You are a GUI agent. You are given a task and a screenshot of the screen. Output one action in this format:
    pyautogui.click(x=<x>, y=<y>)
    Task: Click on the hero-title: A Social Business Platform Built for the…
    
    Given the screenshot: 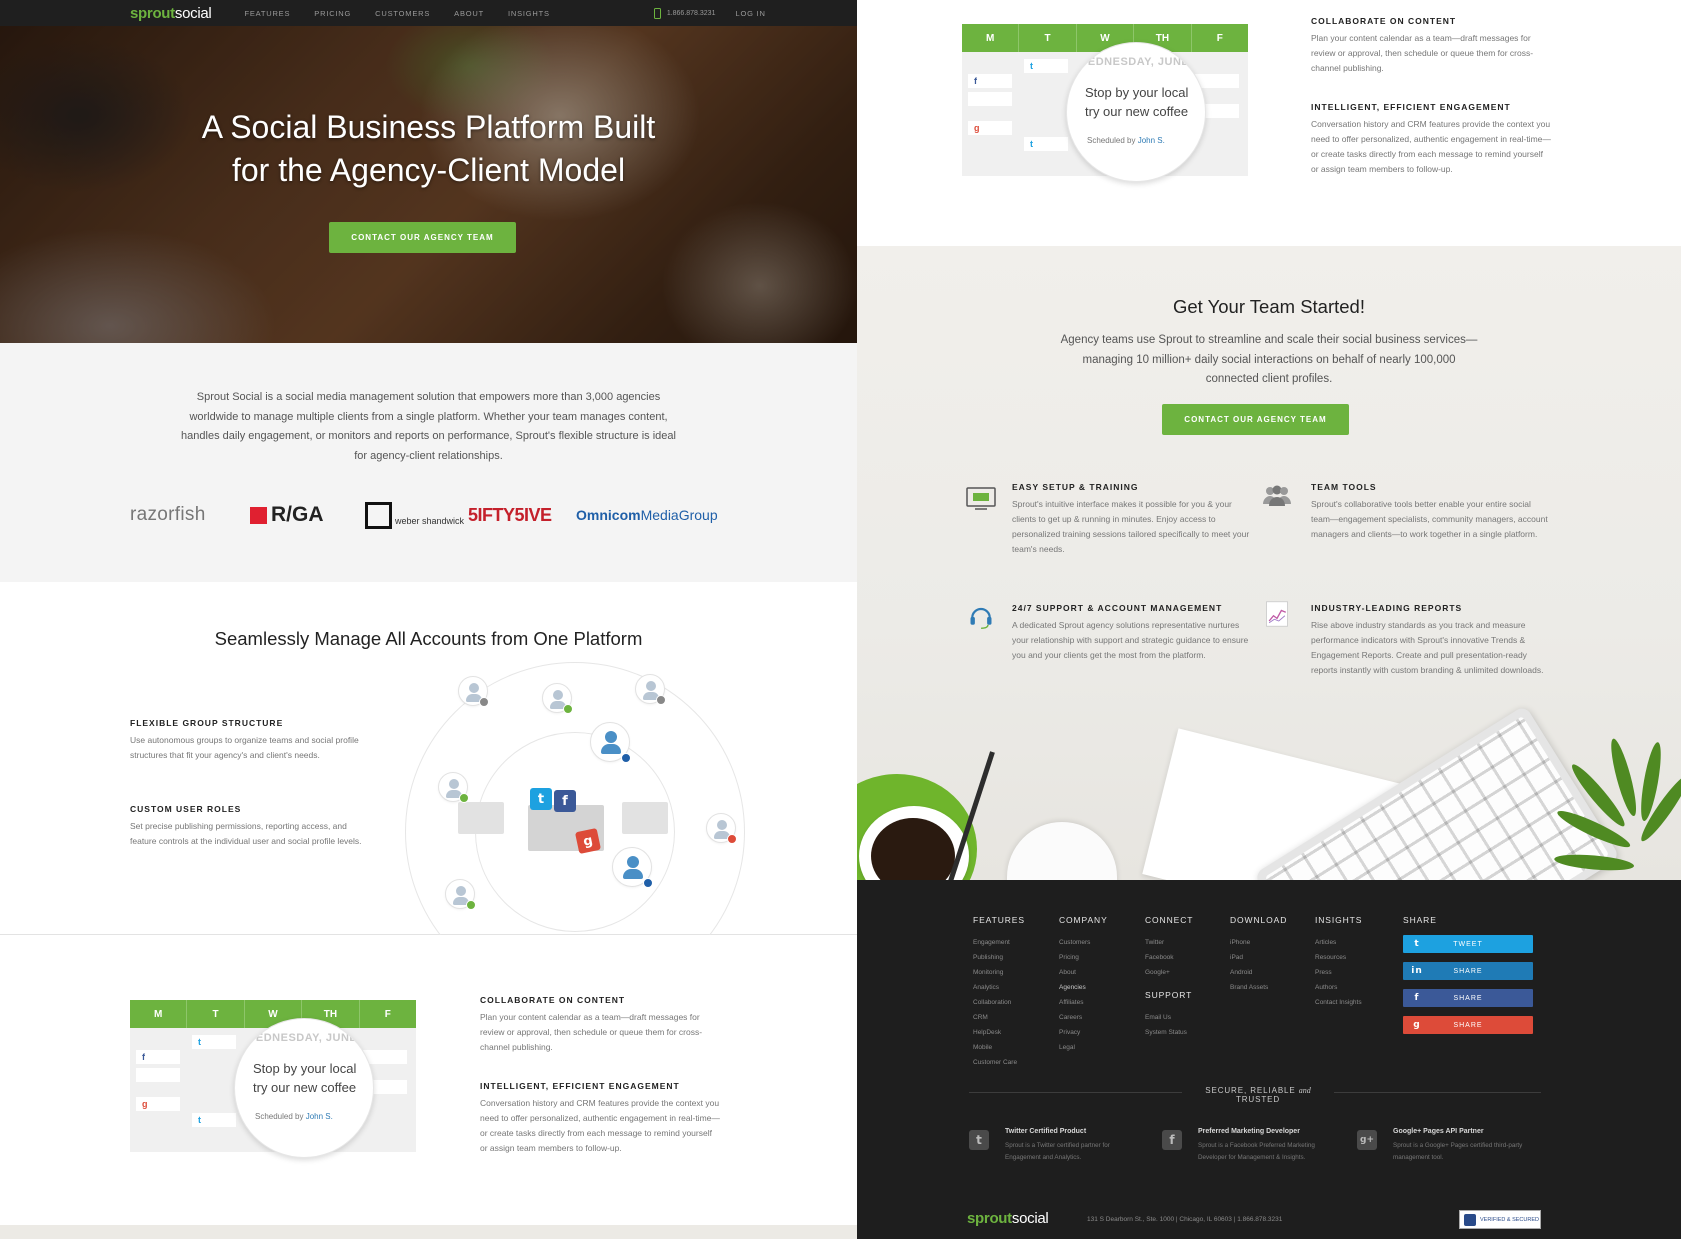 What is the action you would take?
    pyautogui.click(x=428, y=149)
    